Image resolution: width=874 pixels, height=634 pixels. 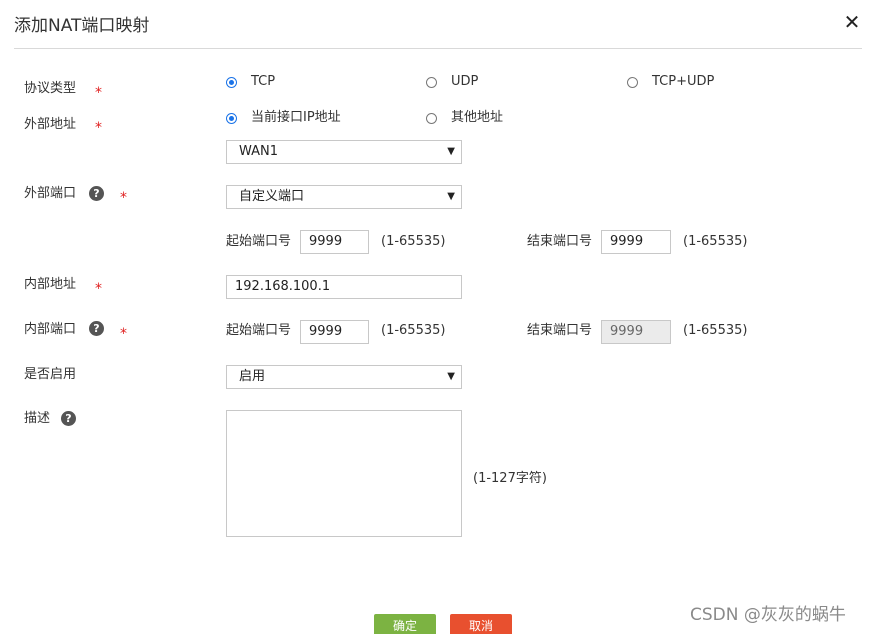 I want to click on radio-protocol-udp-label: UDP, so click(x=465, y=81).